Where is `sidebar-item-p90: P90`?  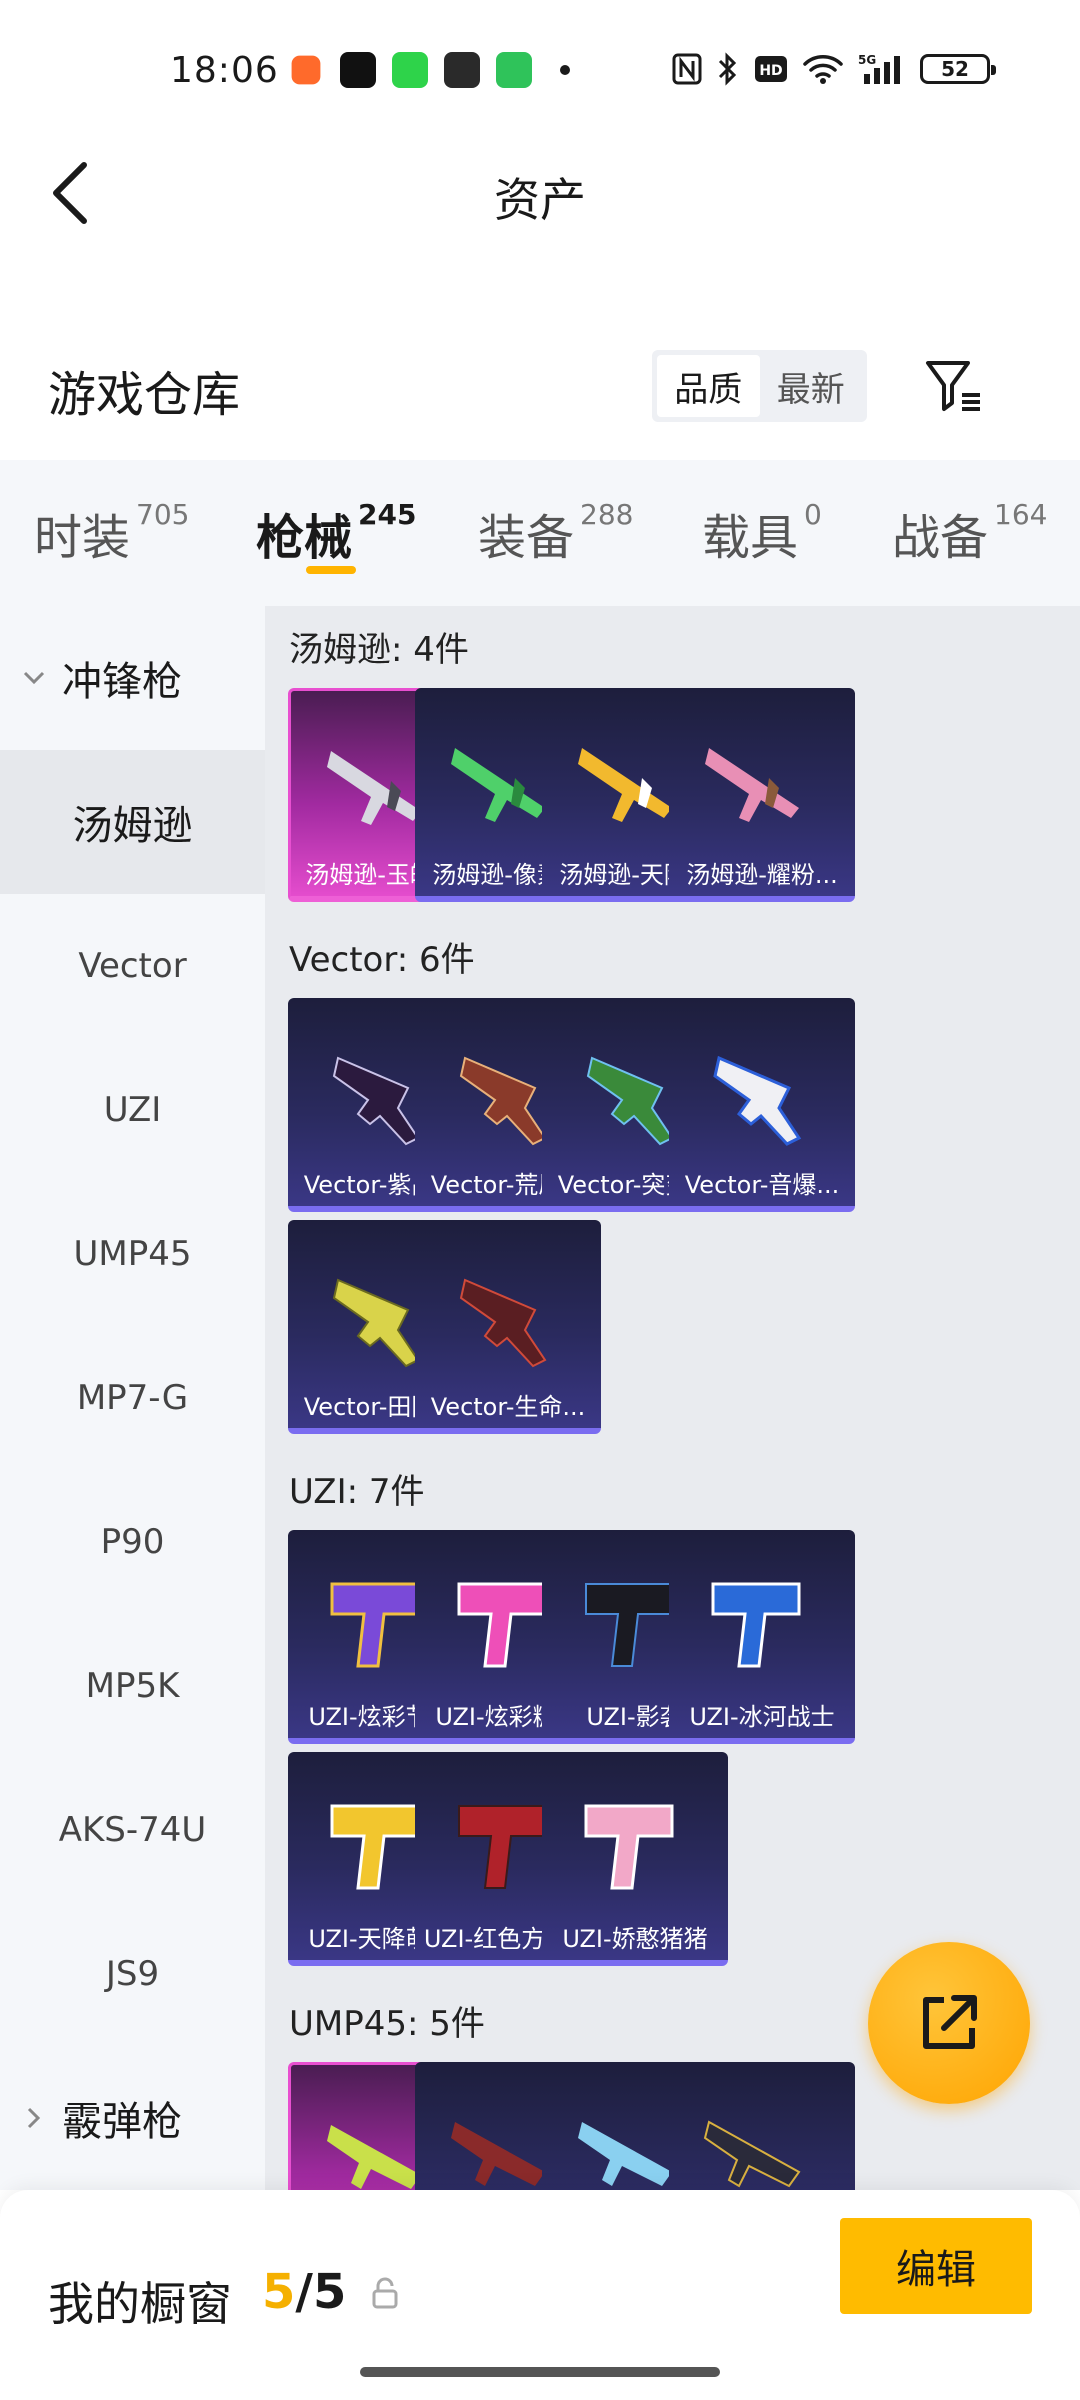
sidebar-item-p90: P90 is located at coordinates (132, 1542).